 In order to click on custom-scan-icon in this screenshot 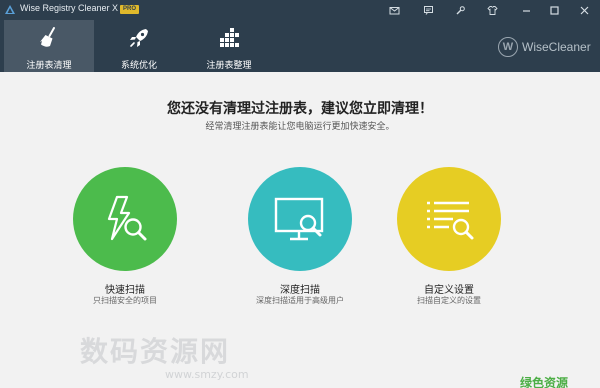, I will do `click(450, 220)`.